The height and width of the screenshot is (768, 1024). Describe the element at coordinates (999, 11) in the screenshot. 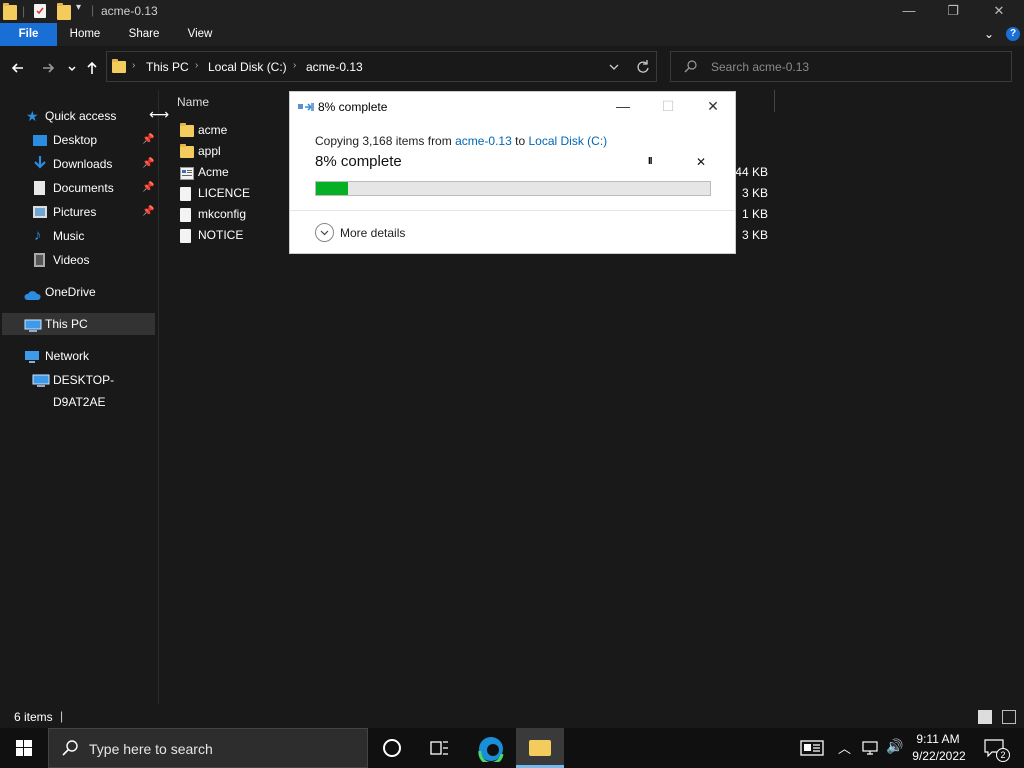

I see `close-button: ✕` at that location.